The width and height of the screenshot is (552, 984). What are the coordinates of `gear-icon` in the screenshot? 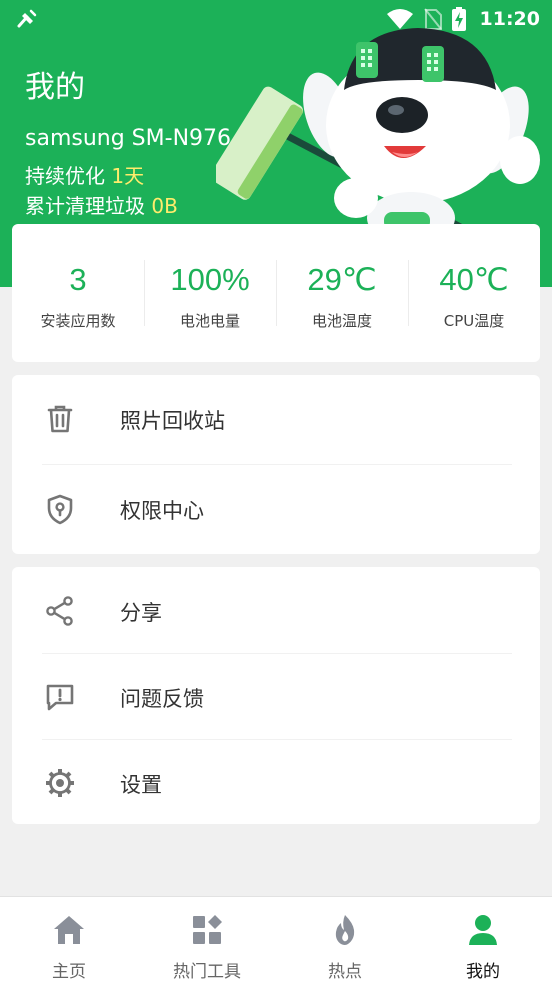 It's located at (60, 783).